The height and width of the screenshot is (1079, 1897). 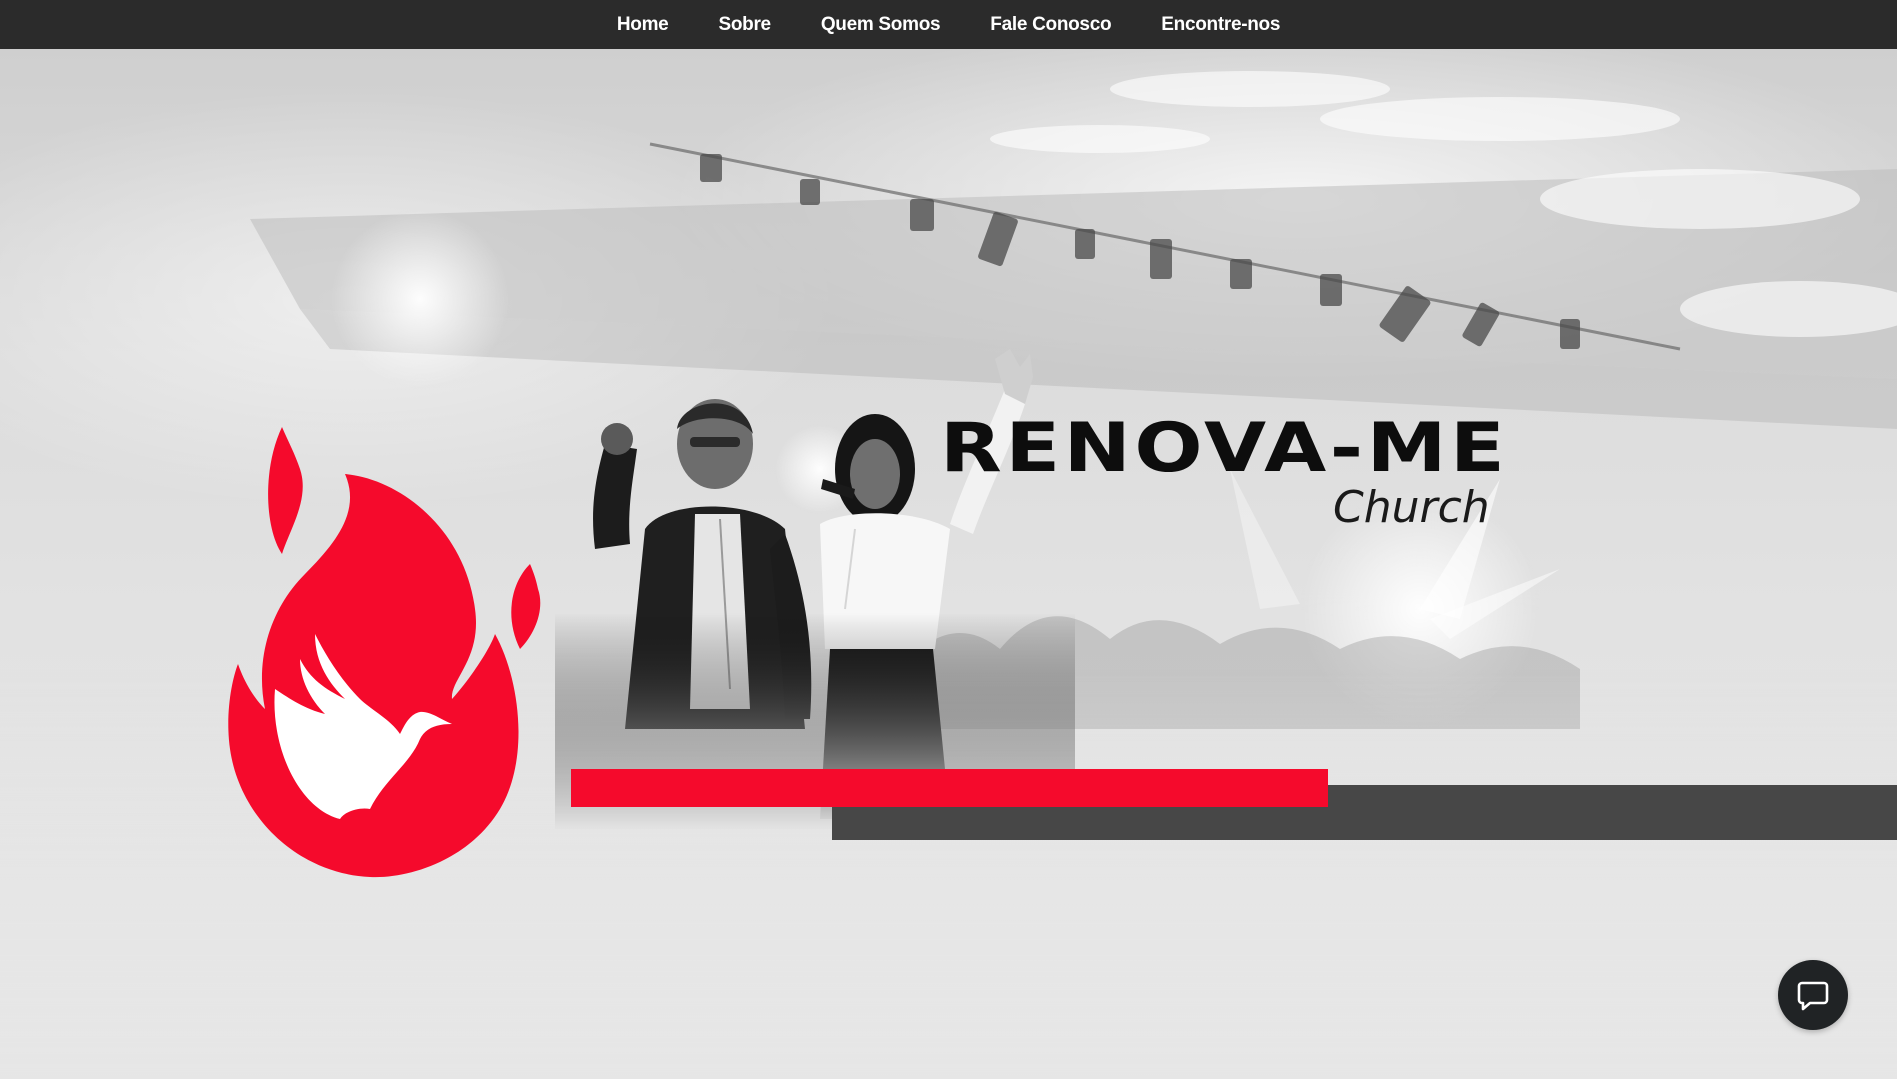 What do you see at coordinates (643, 25) in the screenshot?
I see `nav-item-home: Home` at bounding box center [643, 25].